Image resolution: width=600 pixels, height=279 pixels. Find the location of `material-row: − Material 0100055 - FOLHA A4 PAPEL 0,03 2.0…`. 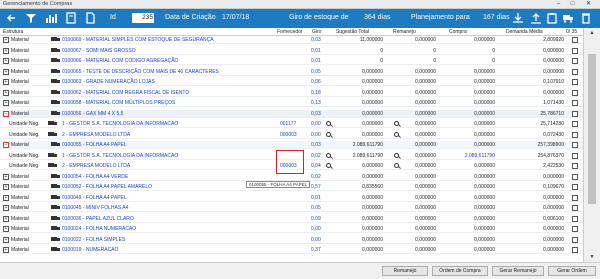

material-row: − Material 0100055 - FOLHA A4 PAPEL 0,03 2.0… is located at coordinates (291, 145).